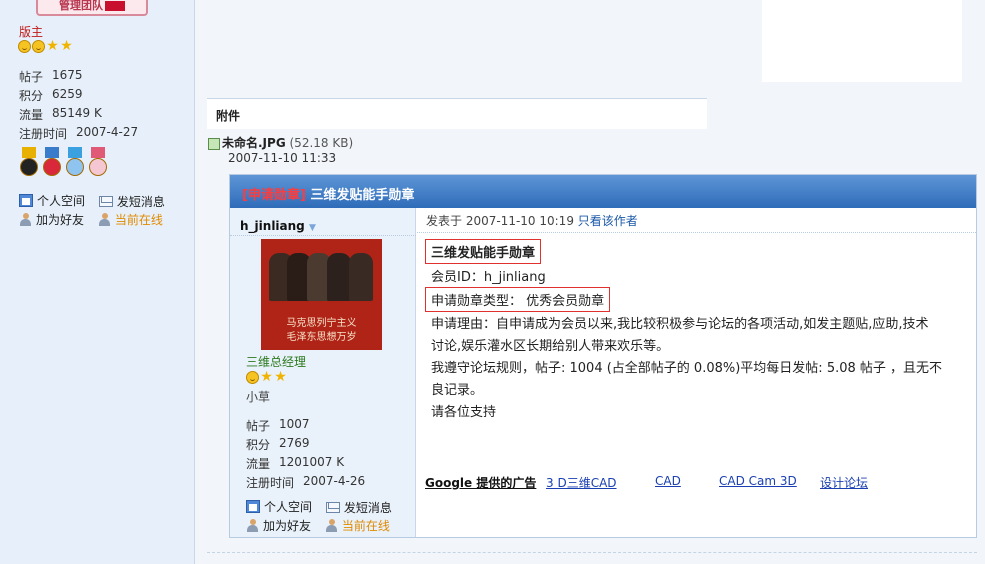 This screenshot has height=564, width=985. Describe the element at coordinates (278, 425) in the screenshot. I see `author-stat-posts: 帖子 1007` at that location.